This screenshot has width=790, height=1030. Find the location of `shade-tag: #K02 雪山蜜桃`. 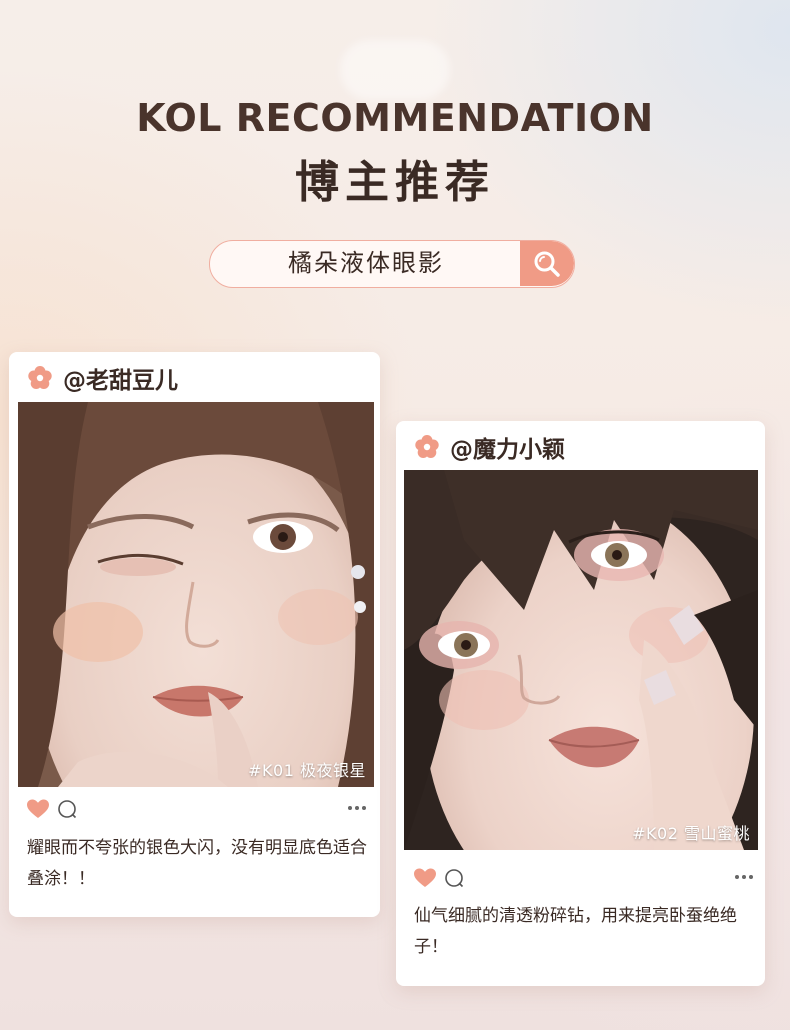

shade-tag: #K02 雪山蜜桃 is located at coordinates (691, 833).